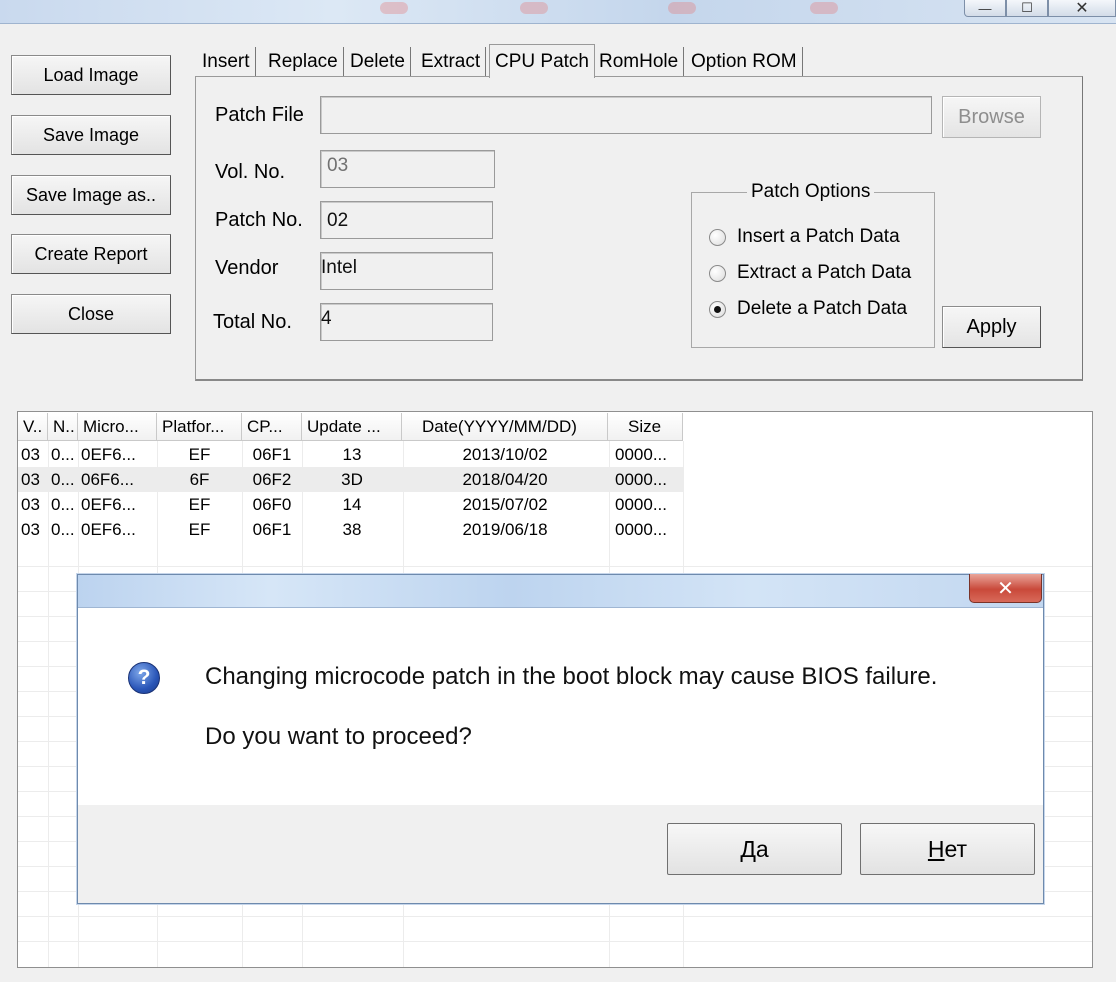 The width and height of the screenshot is (1116, 982). I want to click on browse-button: Browse, so click(991, 117).